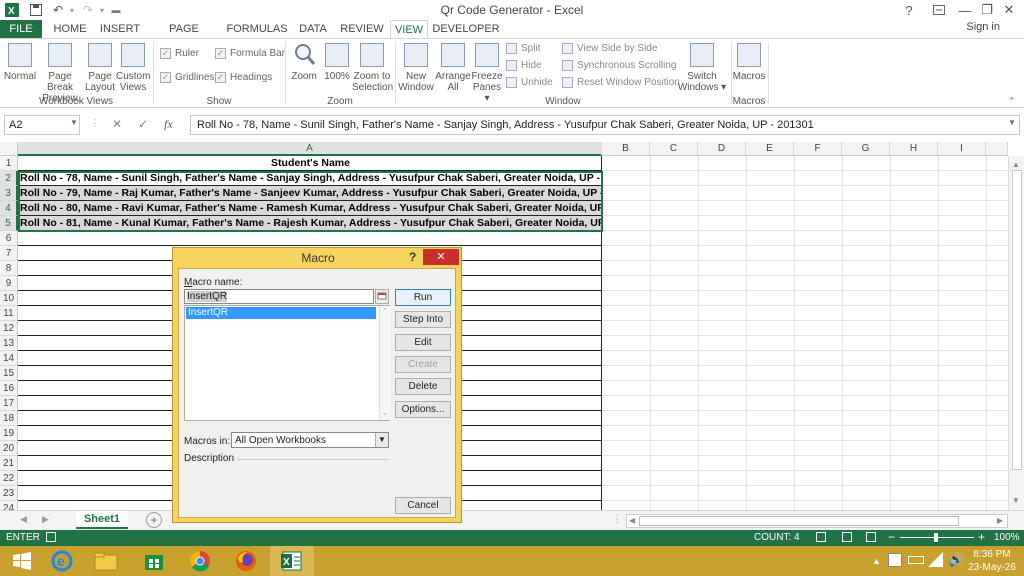 The height and width of the screenshot is (576, 1024). What do you see at coordinates (423, 505) in the screenshot?
I see `cancel-button: Cancel` at bounding box center [423, 505].